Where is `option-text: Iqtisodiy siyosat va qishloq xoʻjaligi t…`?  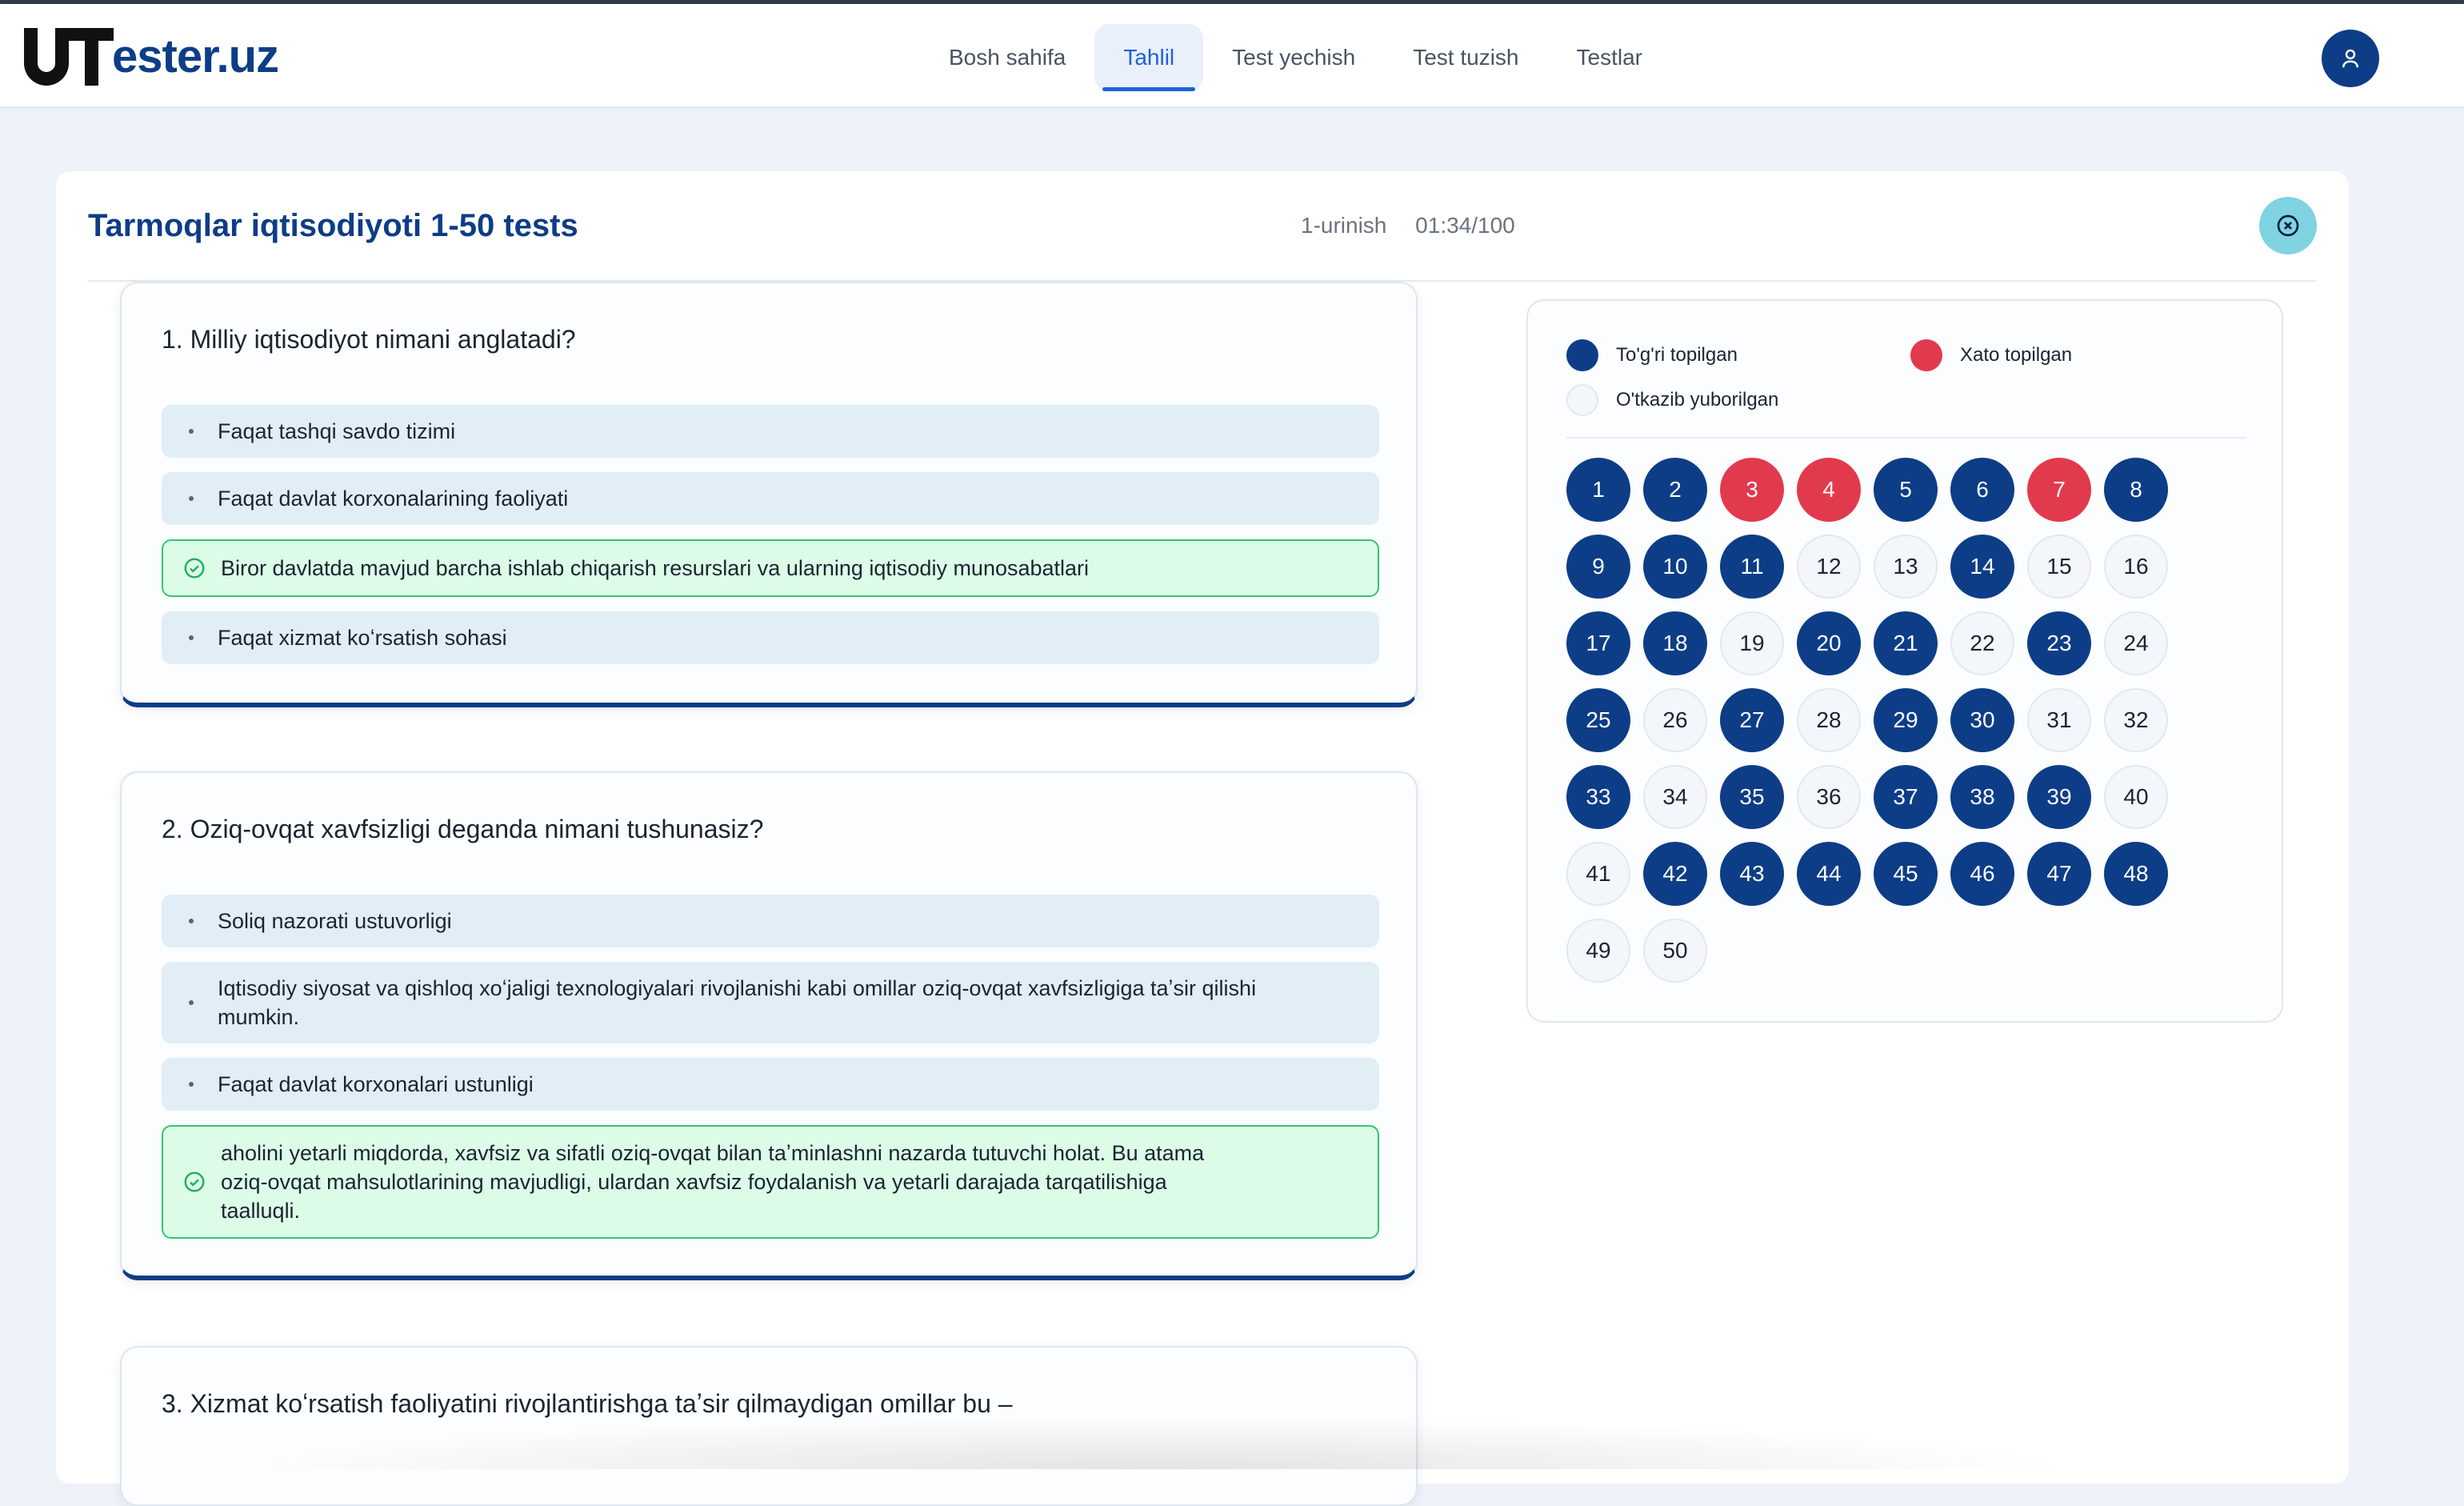
option-text: Iqtisodiy siyosat va qishloq xoʻjaligi t… is located at coordinates (737, 1002).